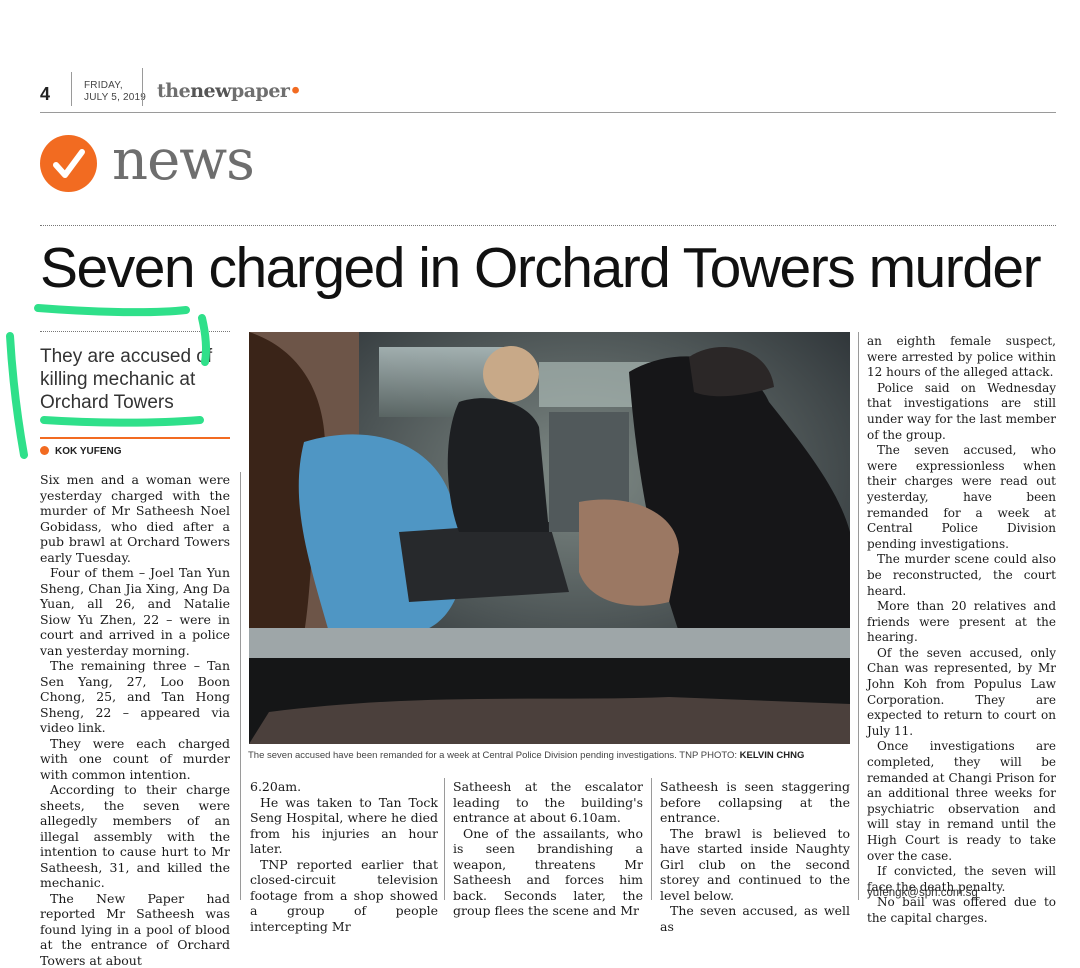 This screenshot has width=1080, height=968. I want to click on highlight-marks, so click(108, 381).